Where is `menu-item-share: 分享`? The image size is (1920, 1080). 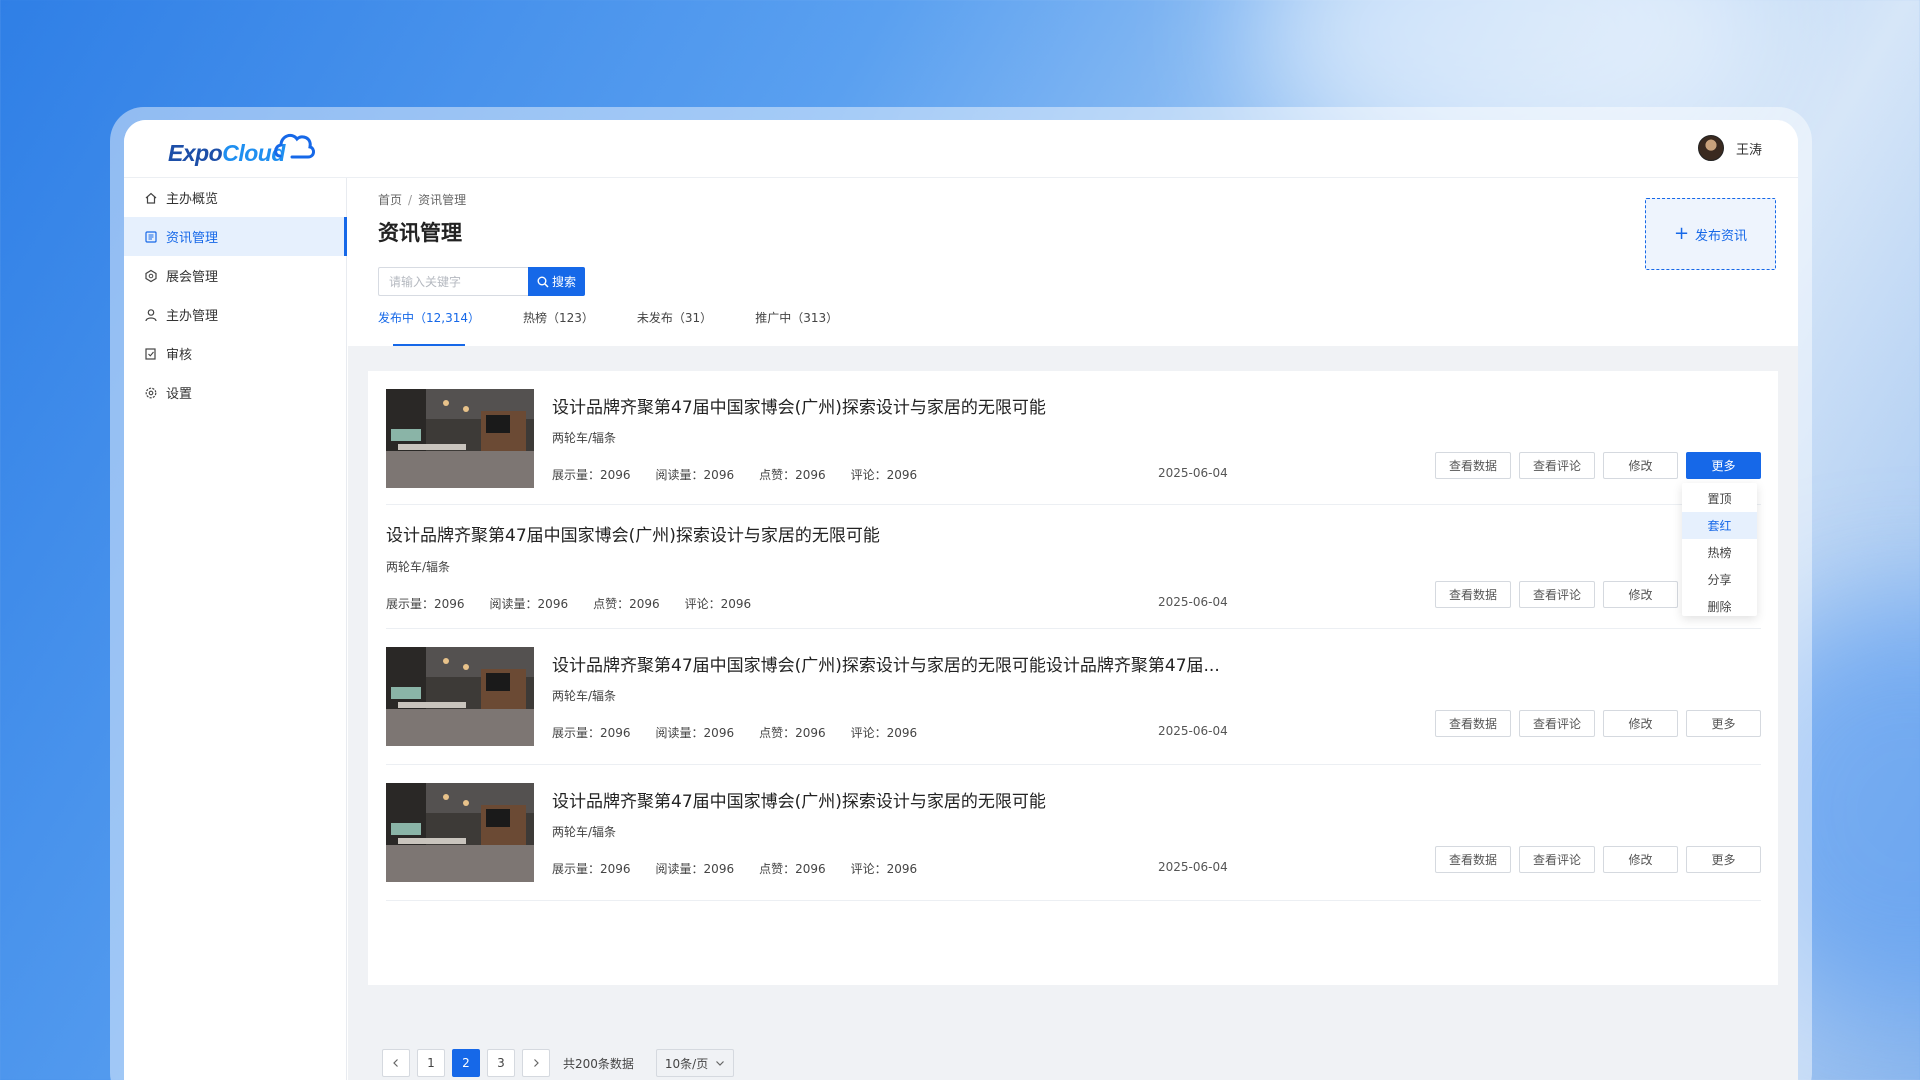
menu-item-share: 分享 is located at coordinates (1719, 579).